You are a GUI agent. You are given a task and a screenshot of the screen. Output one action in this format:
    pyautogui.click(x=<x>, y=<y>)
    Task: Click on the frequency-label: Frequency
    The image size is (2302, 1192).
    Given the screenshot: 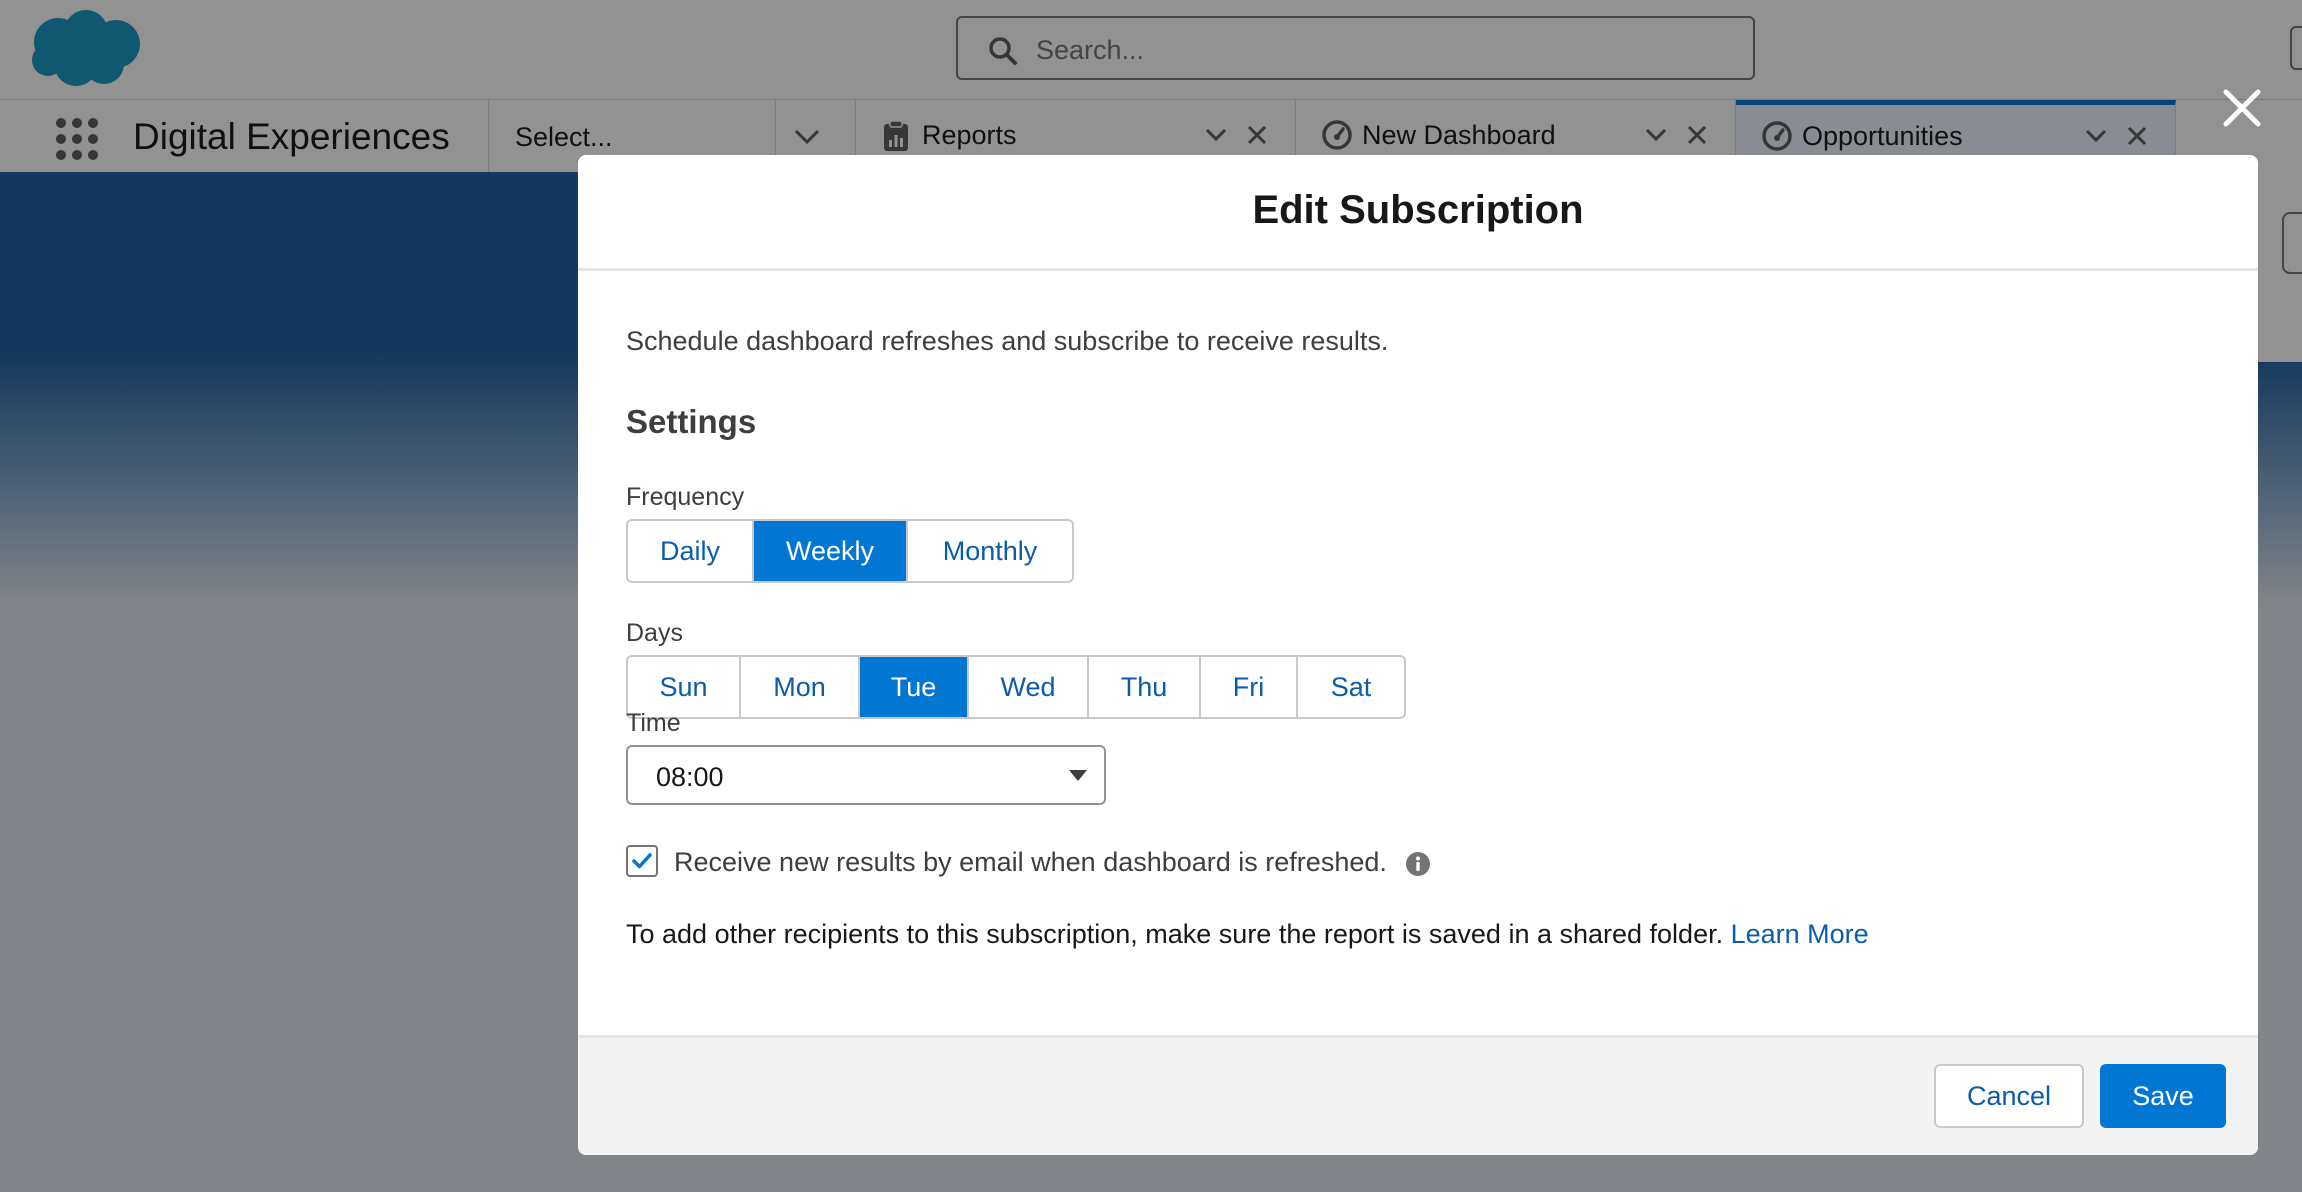 What is the action you would take?
    pyautogui.click(x=685, y=497)
    